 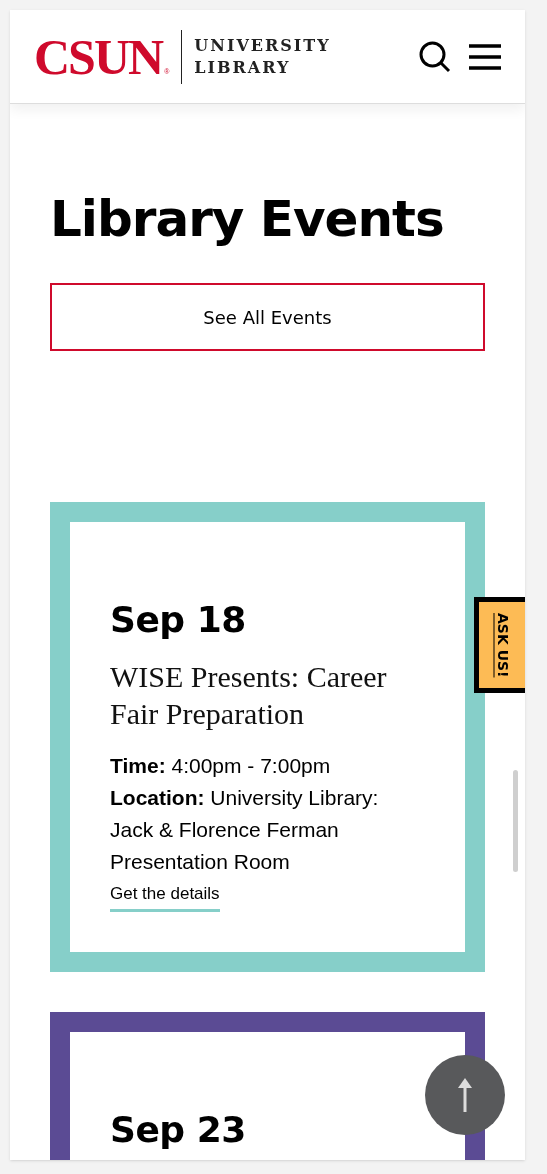 What do you see at coordinates (247, 219) in the screenshot?
I see `page-title: Library Events` at bounding box center [247, 219].